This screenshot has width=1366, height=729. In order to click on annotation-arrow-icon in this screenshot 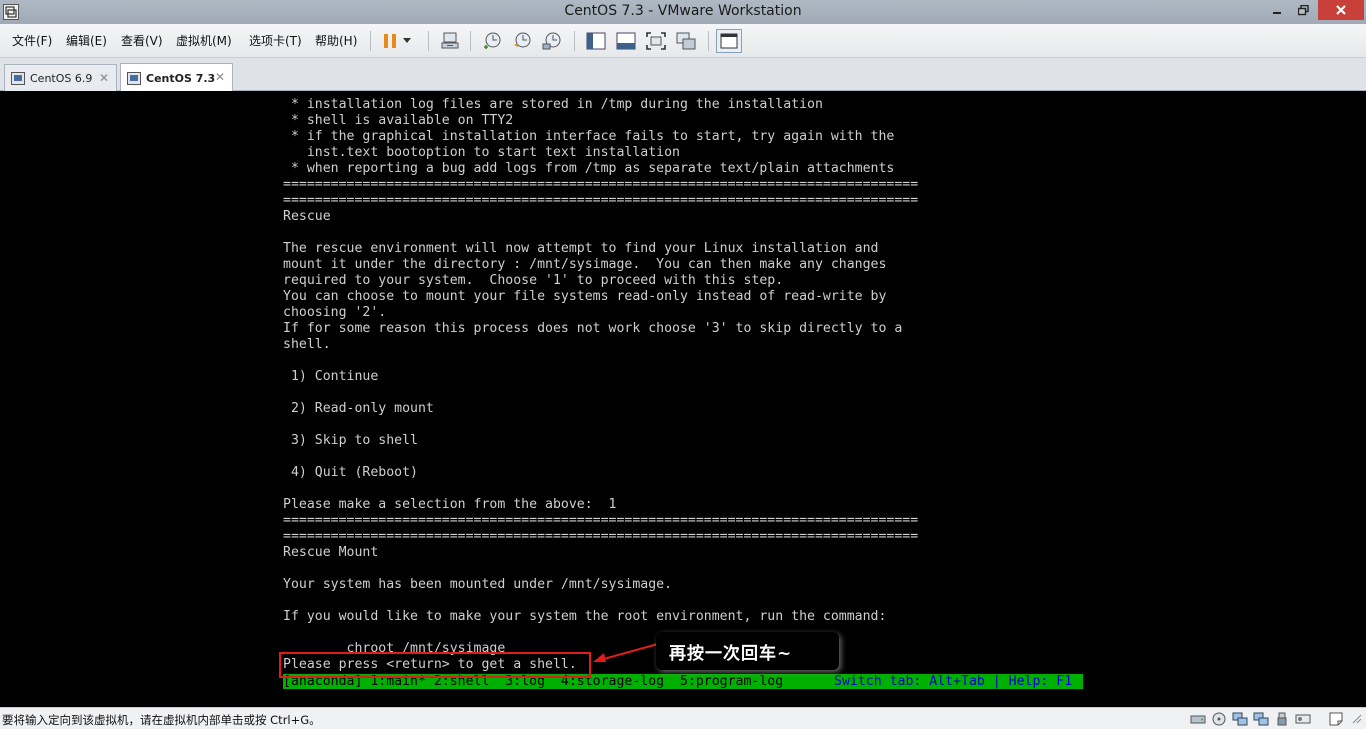, I will do `click(626, 652)`.